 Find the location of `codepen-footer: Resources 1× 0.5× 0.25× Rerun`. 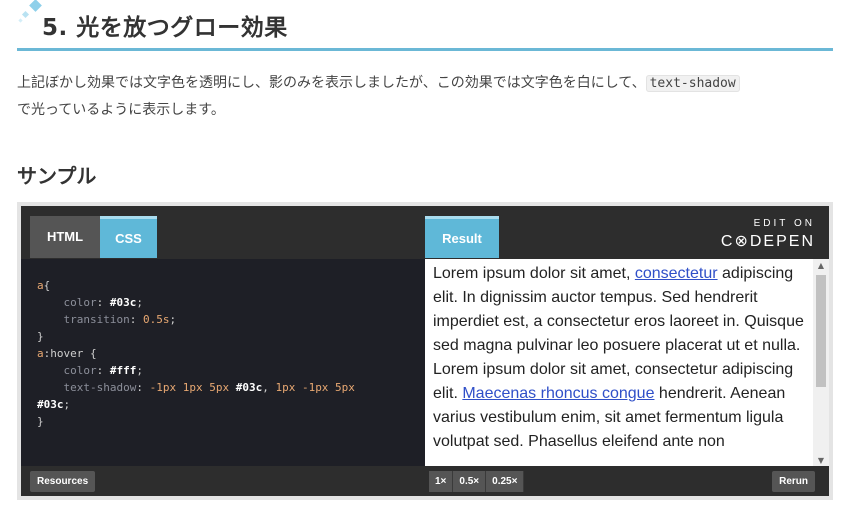

codepen-footer: Resources 1× 0.5× 0.25× Rerun is located at coordinates (425, 481).